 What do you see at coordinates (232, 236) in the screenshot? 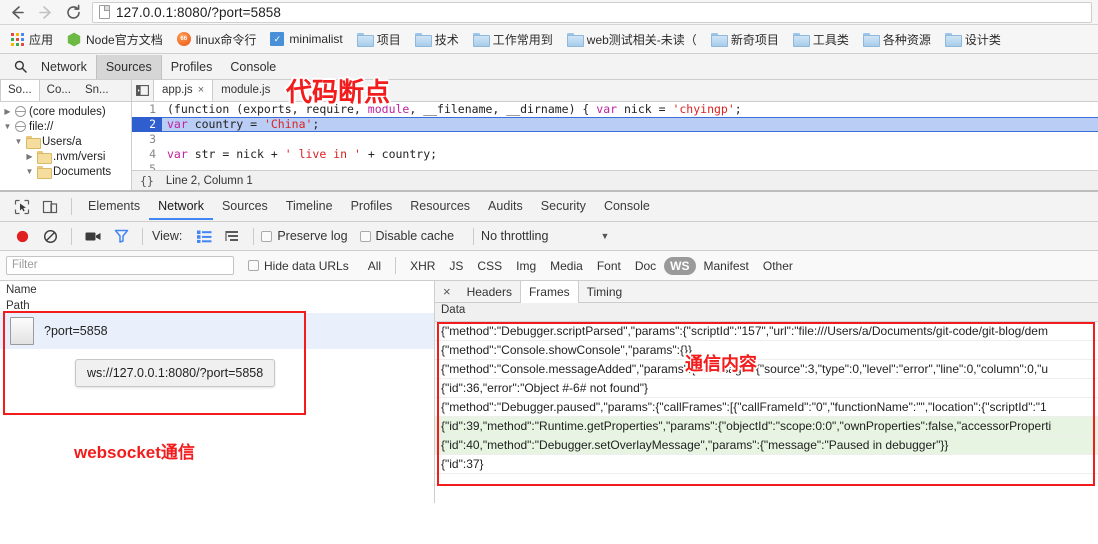
I see `waterfall-view-icon` at bounding box center [232, 236].